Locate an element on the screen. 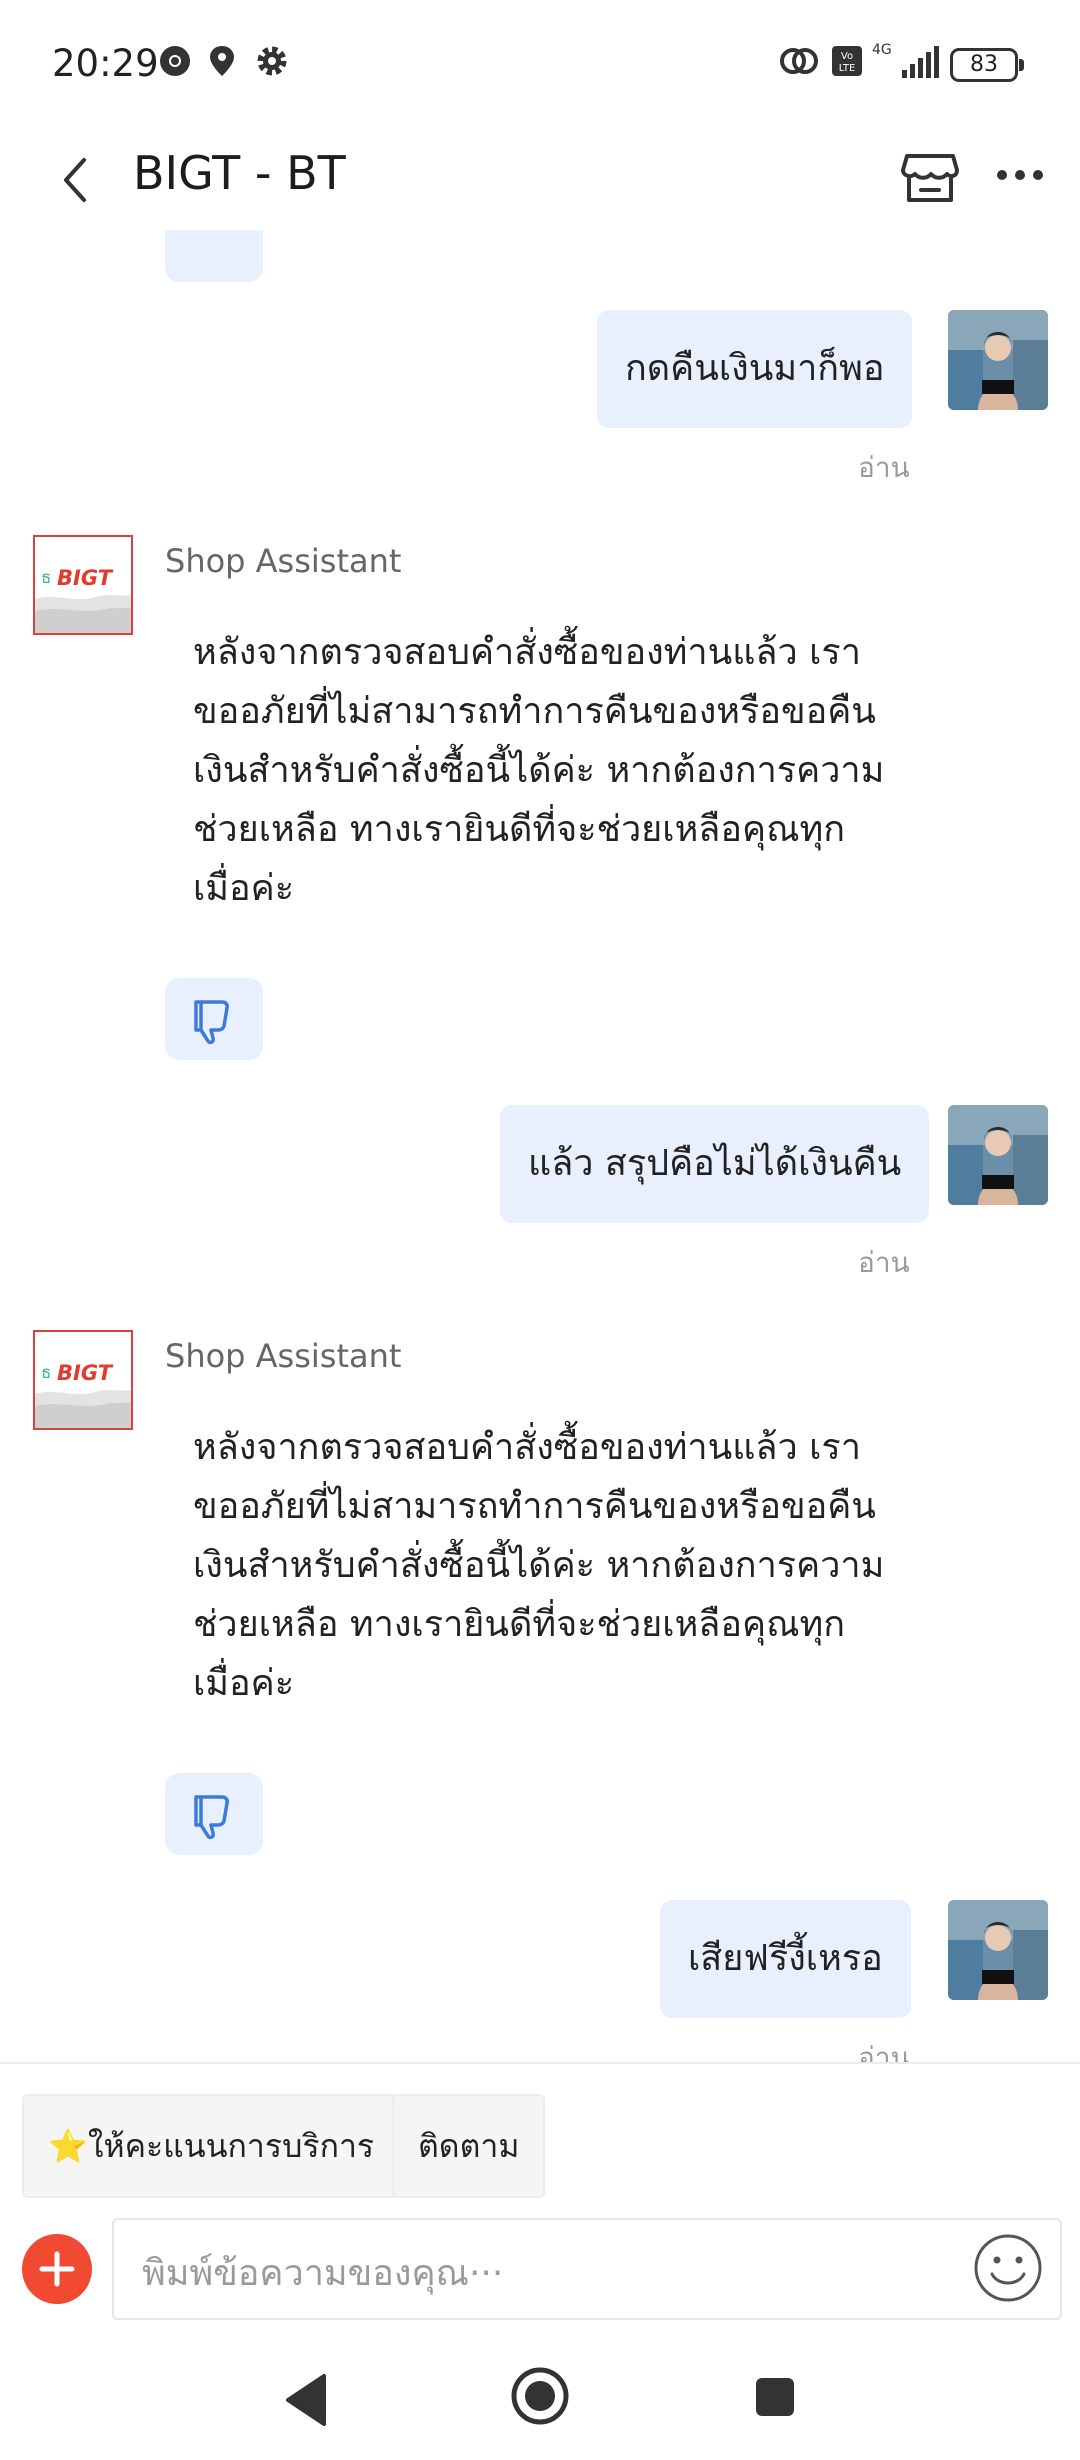 The image size is (1080, 2460). feedback-button is located at coordinates (214, 256).